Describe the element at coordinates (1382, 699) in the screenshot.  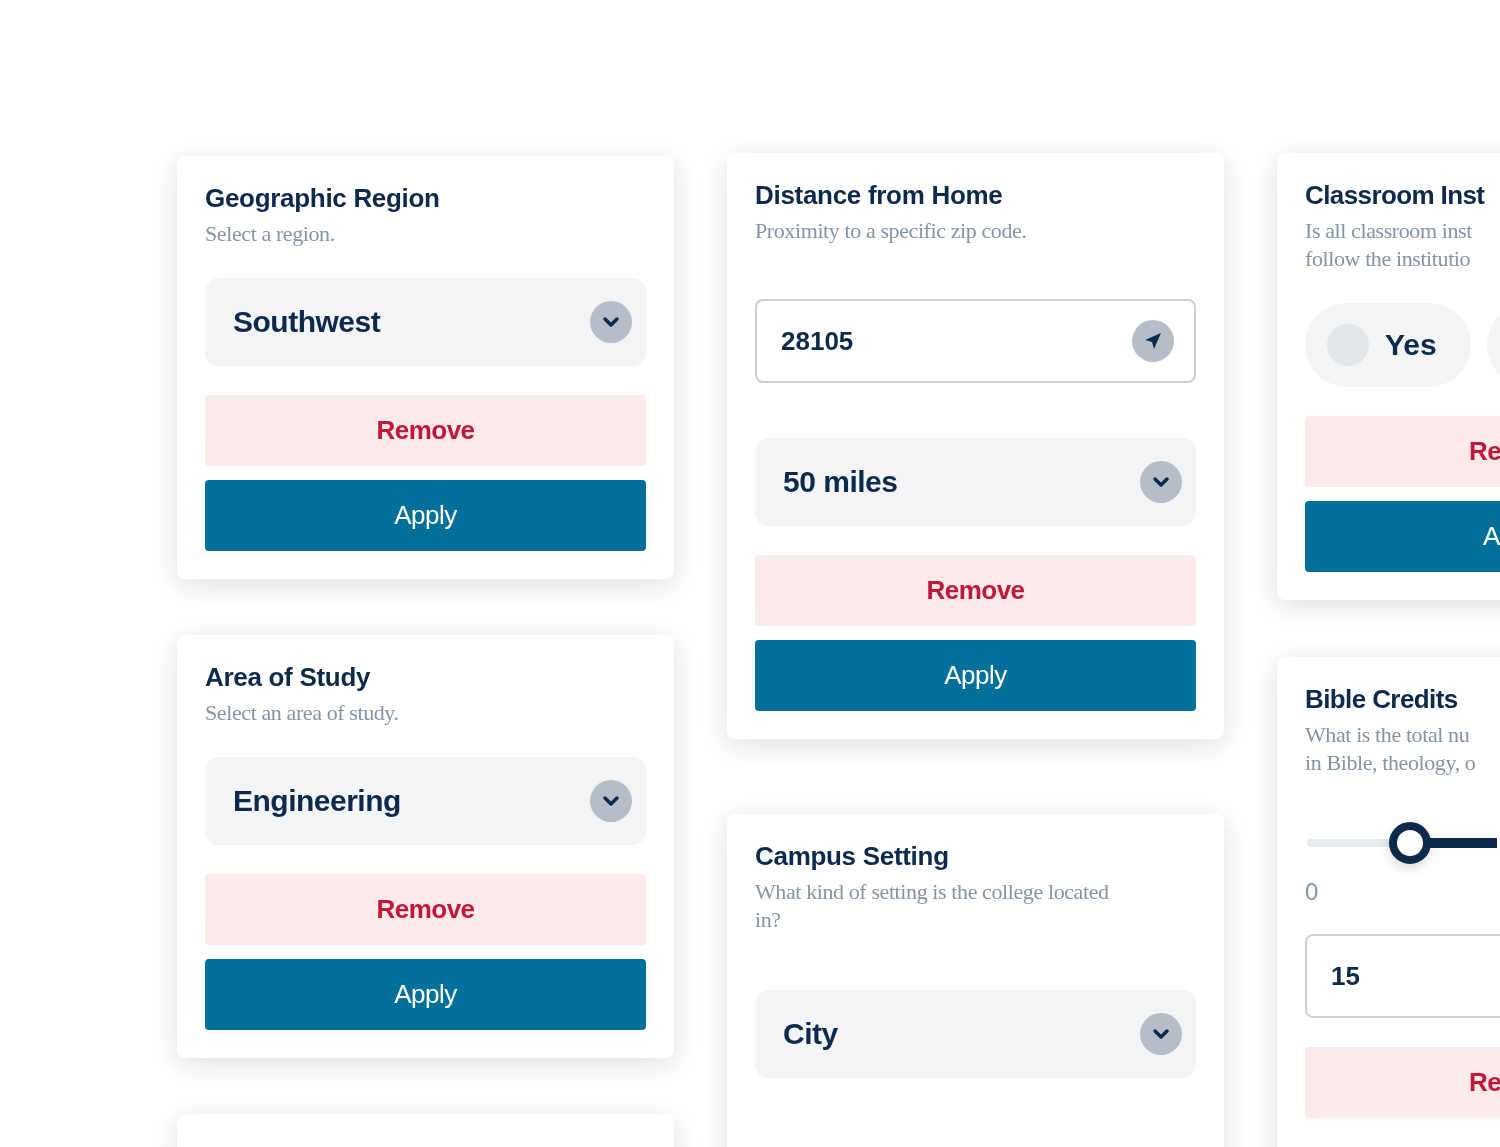
I see `card-title: Bible Credits` at that location.